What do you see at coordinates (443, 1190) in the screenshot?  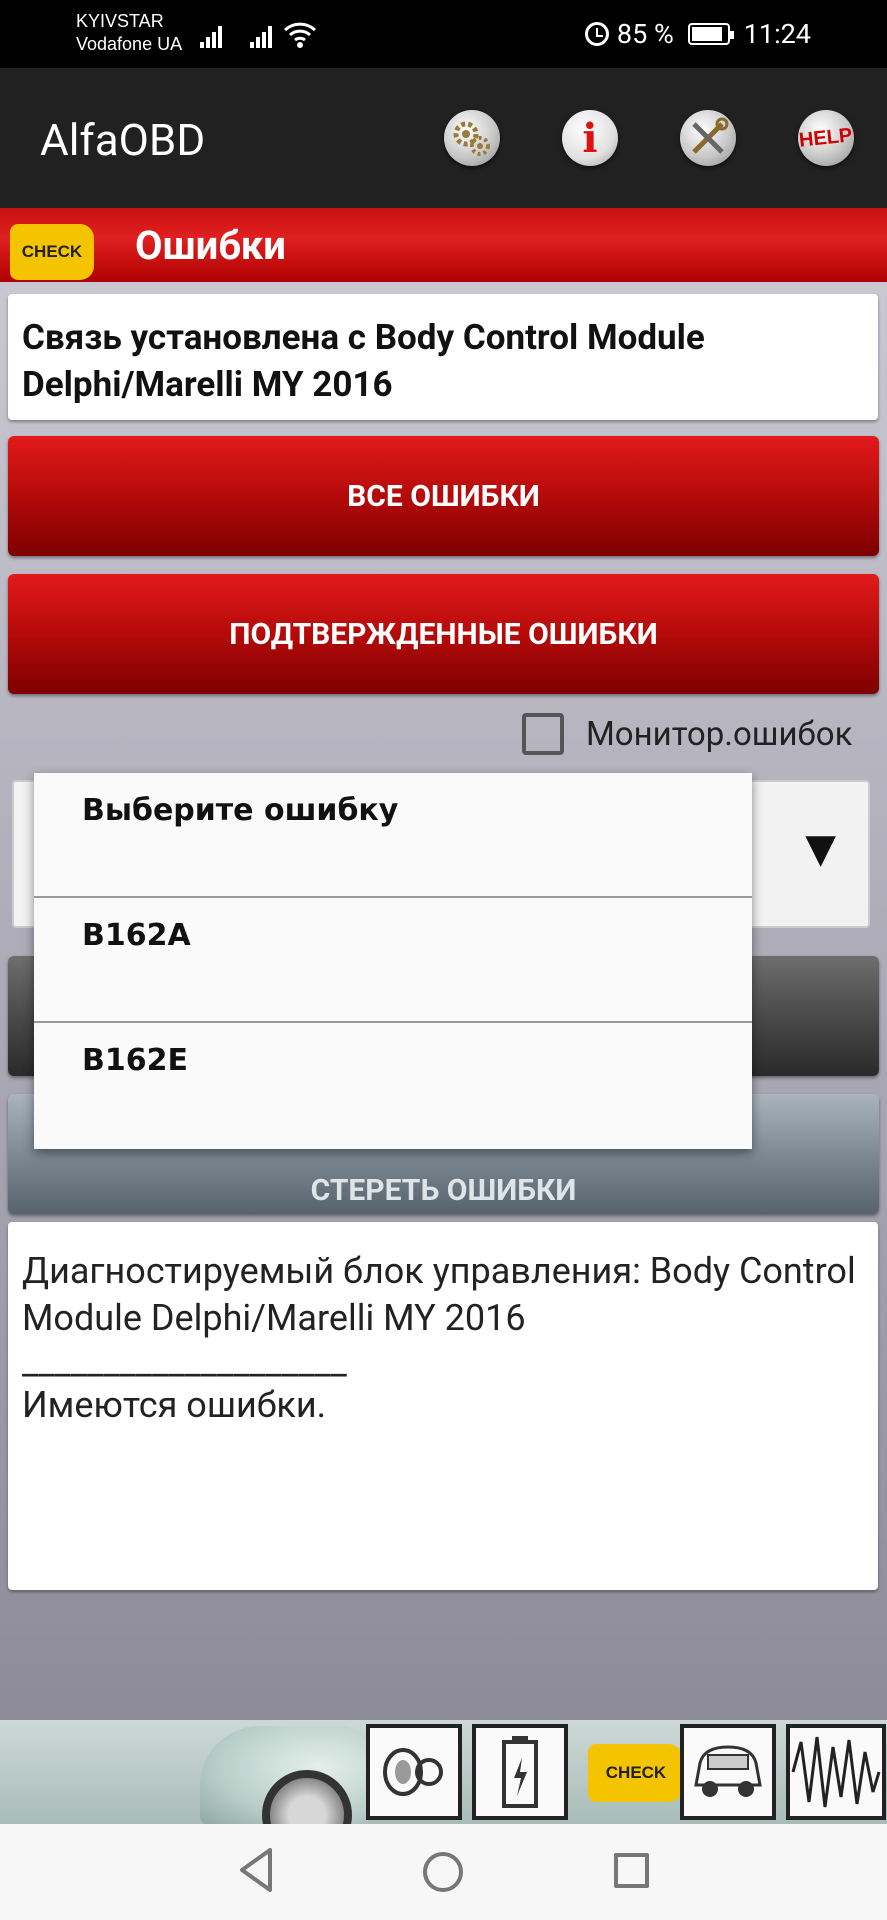 I see `clear-errors-label: СТЕРЕТЬ ОШИБКИ` at bounding box center [443, 1190].